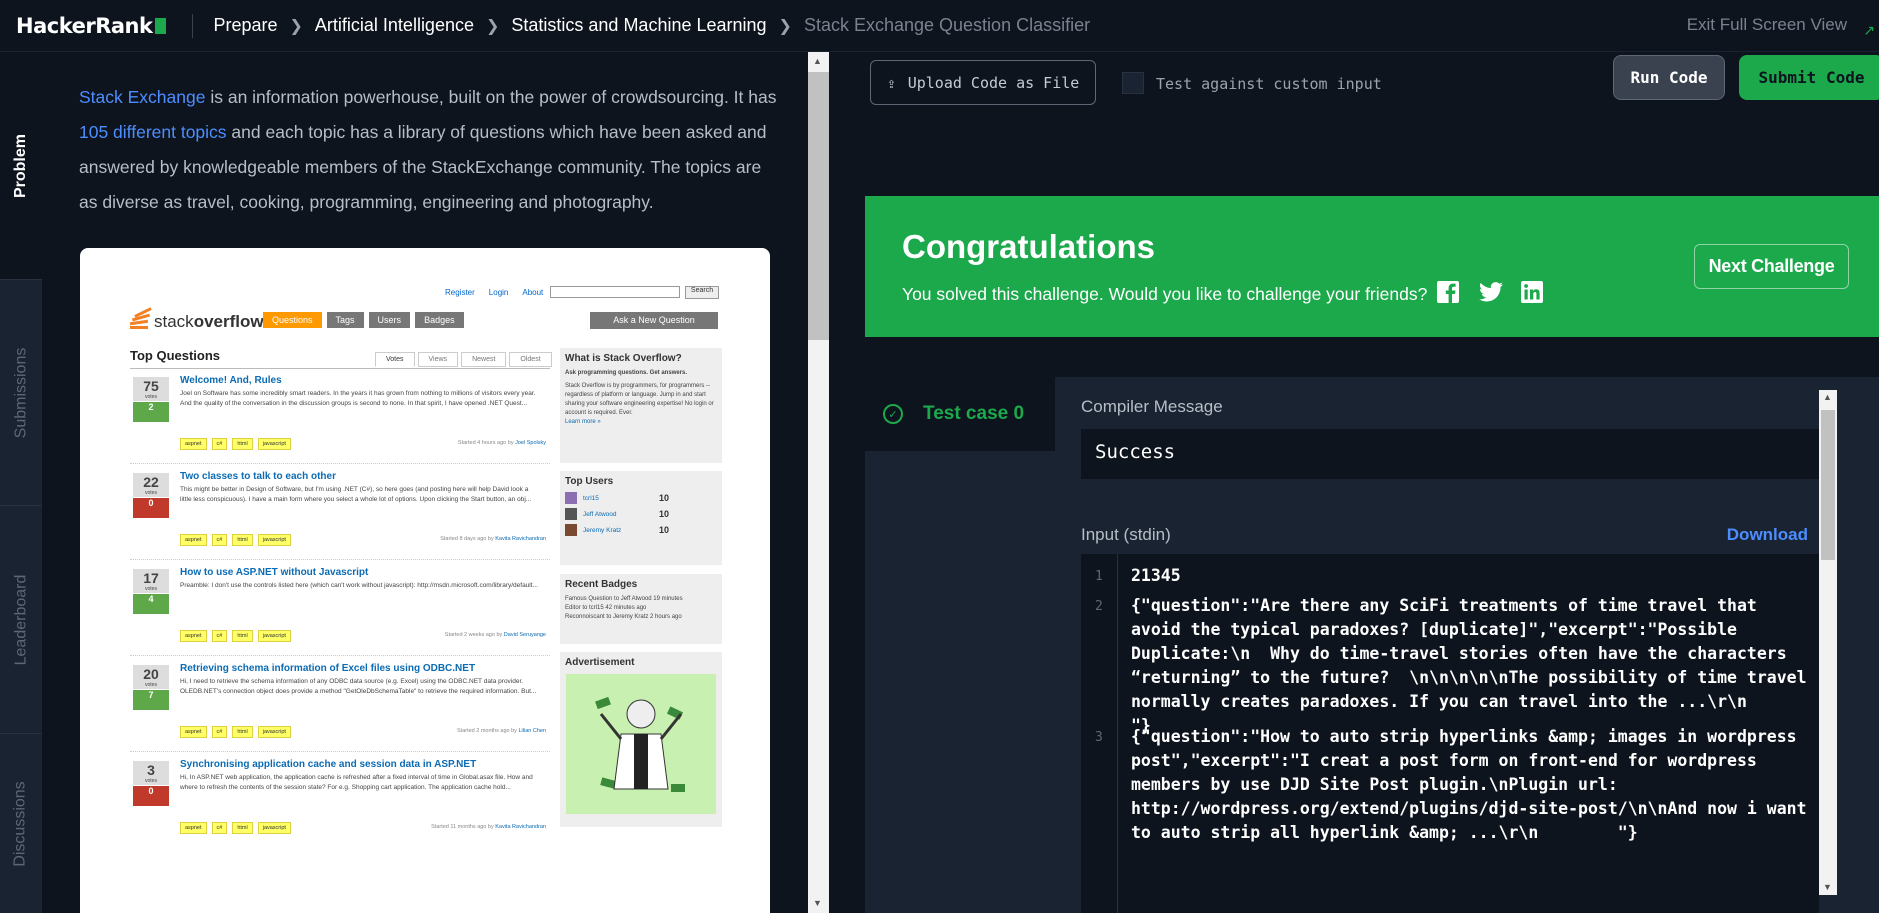 The width and height of the screenshot is (1879, 913). I want to click on so-rule, so click(340, 368).